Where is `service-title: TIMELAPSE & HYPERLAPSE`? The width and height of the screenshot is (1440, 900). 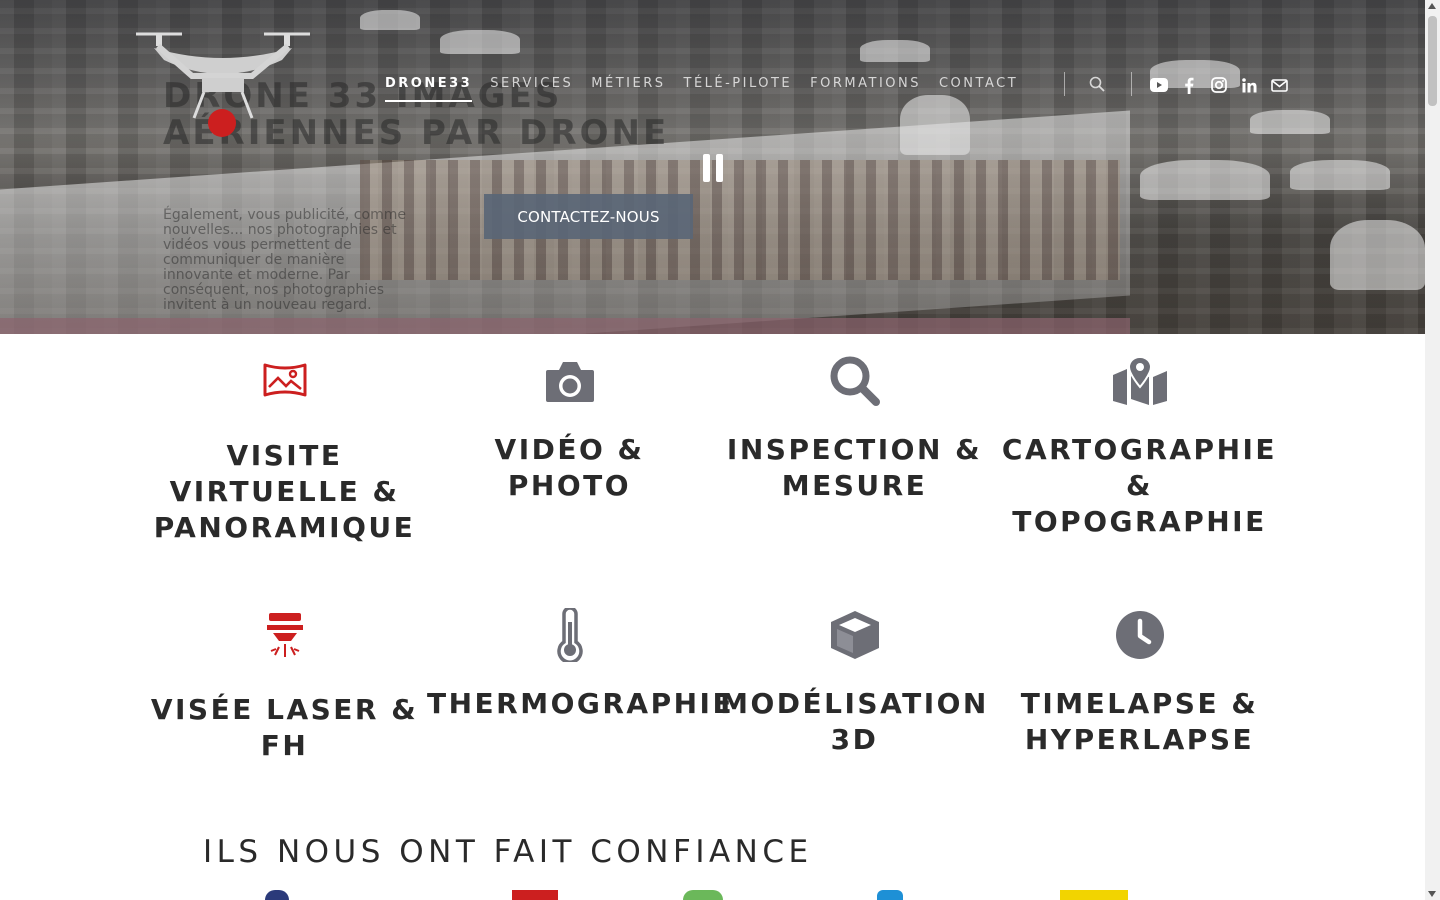
service-title: TIMELAPSE & HYPERLAPSE is located at coordinates (1139, 721).